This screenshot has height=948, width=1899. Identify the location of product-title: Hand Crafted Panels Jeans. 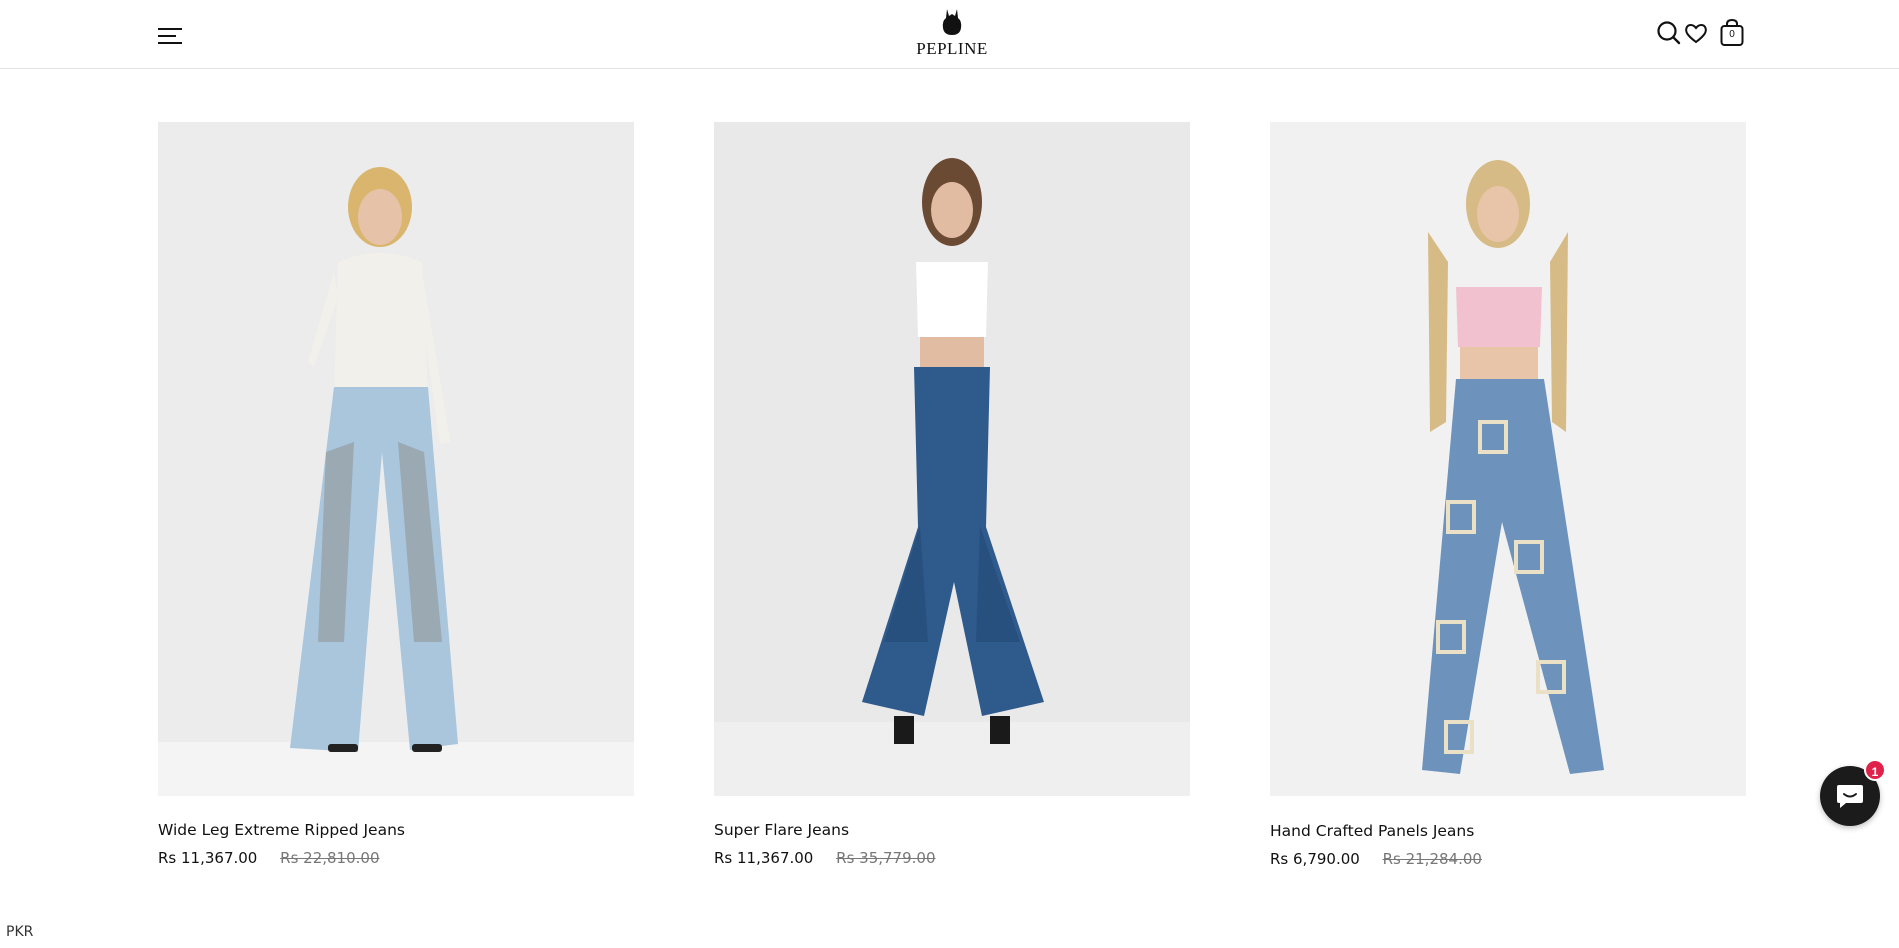
(1508, 831).